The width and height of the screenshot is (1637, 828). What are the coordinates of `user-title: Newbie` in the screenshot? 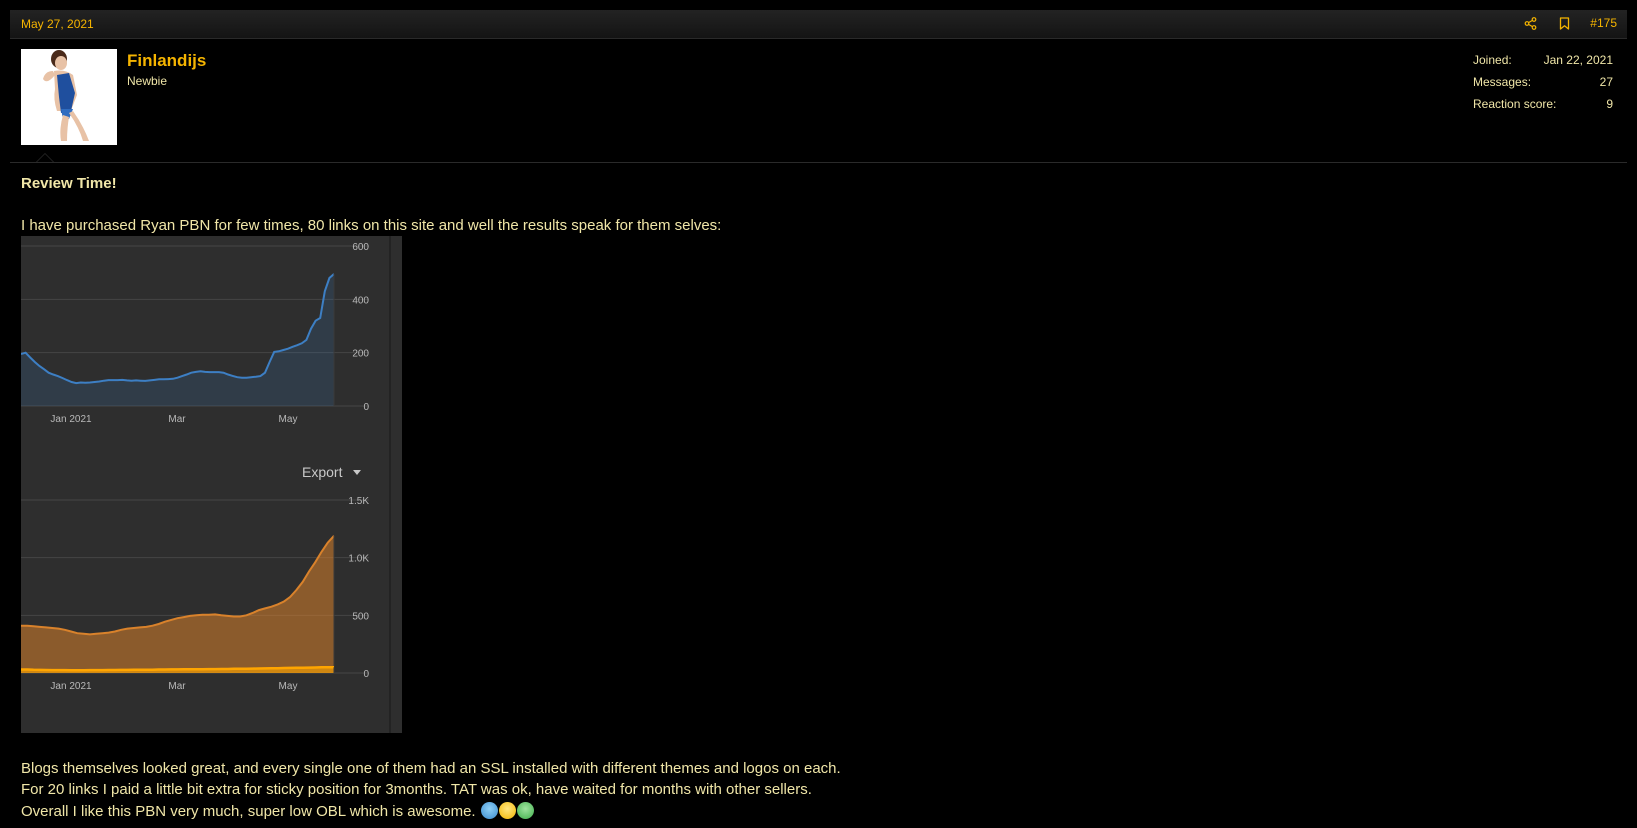 It's located at (147, 81).